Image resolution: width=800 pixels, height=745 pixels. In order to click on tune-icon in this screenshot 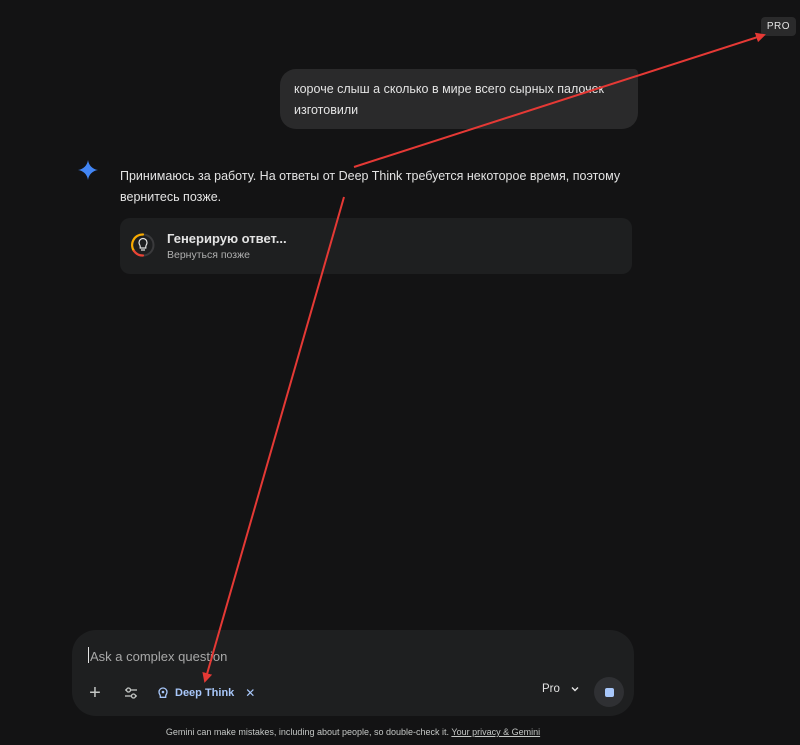, I will do `click(131, 693)`.